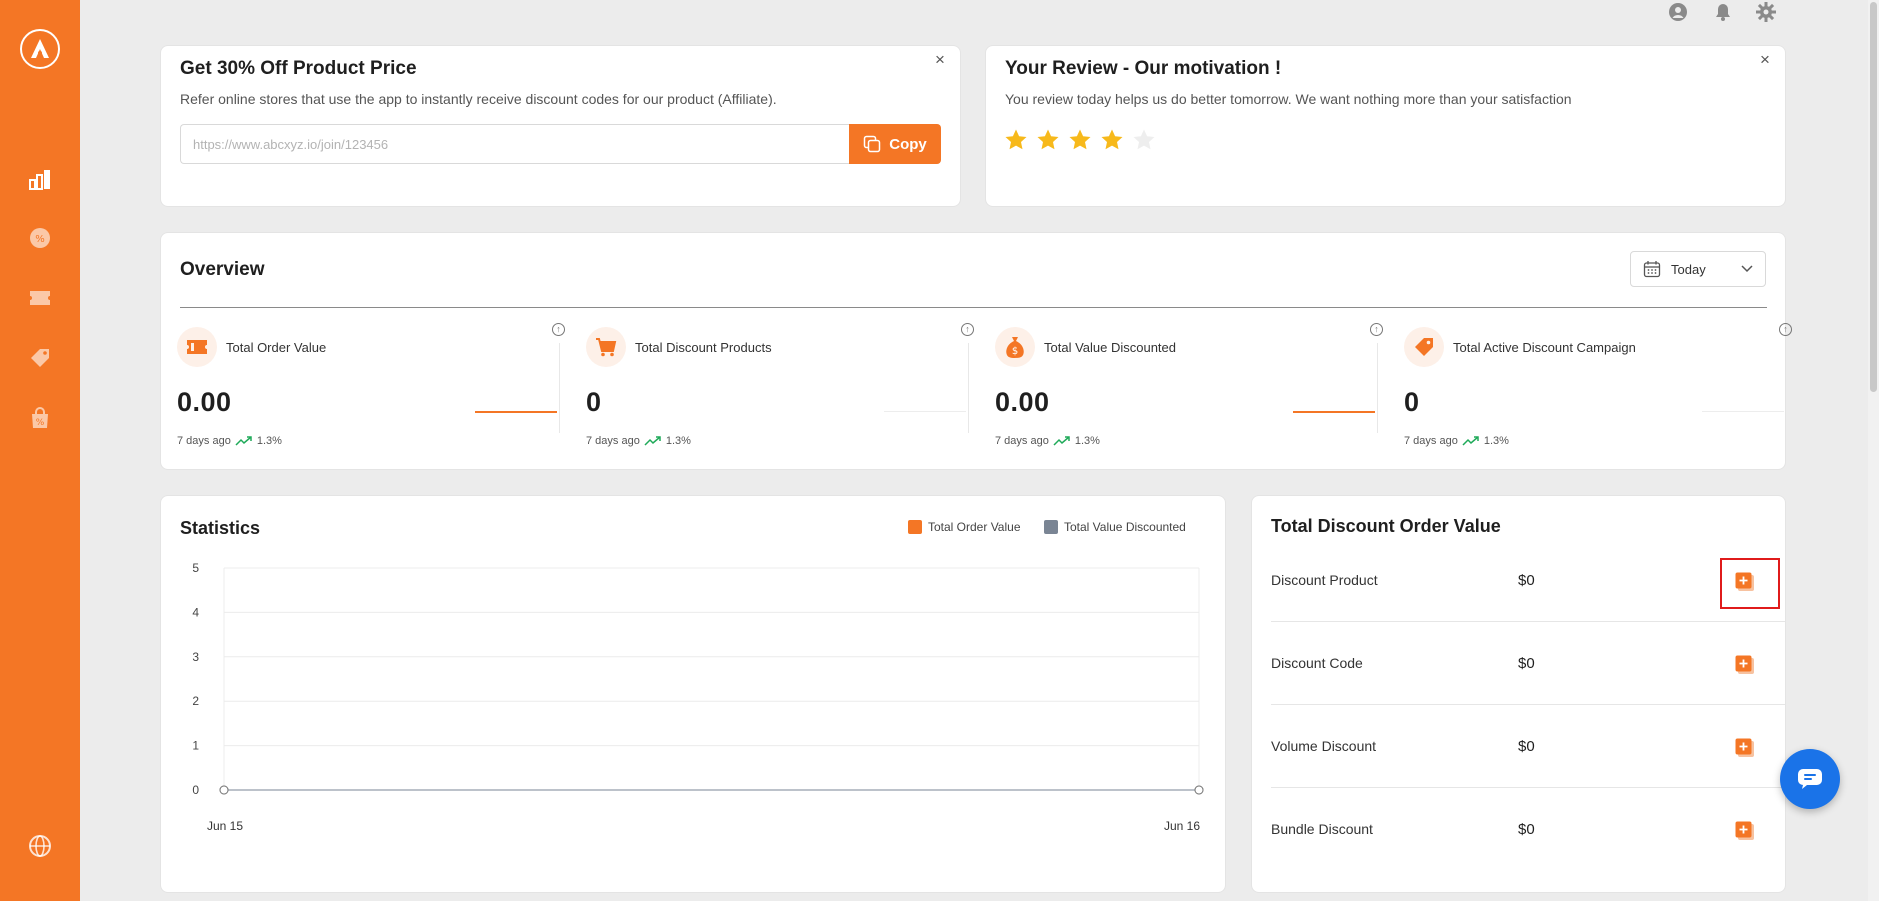  I want to click on y-tick-label: 3, so click(195, 657).